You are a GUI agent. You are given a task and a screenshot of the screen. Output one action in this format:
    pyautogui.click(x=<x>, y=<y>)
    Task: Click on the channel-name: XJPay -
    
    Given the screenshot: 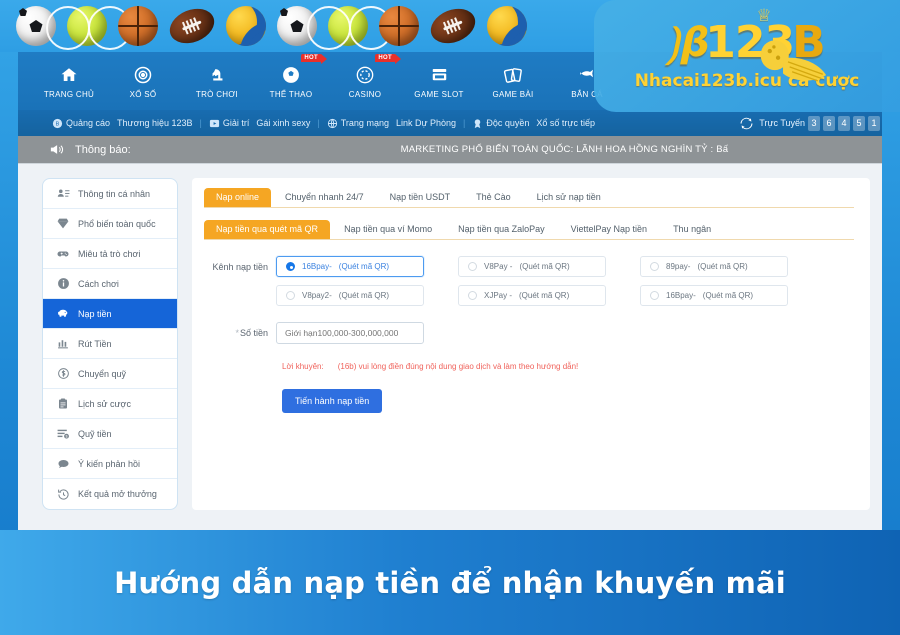 What is the action you would take?
    pyautogui.click(x=498, y=295)
    